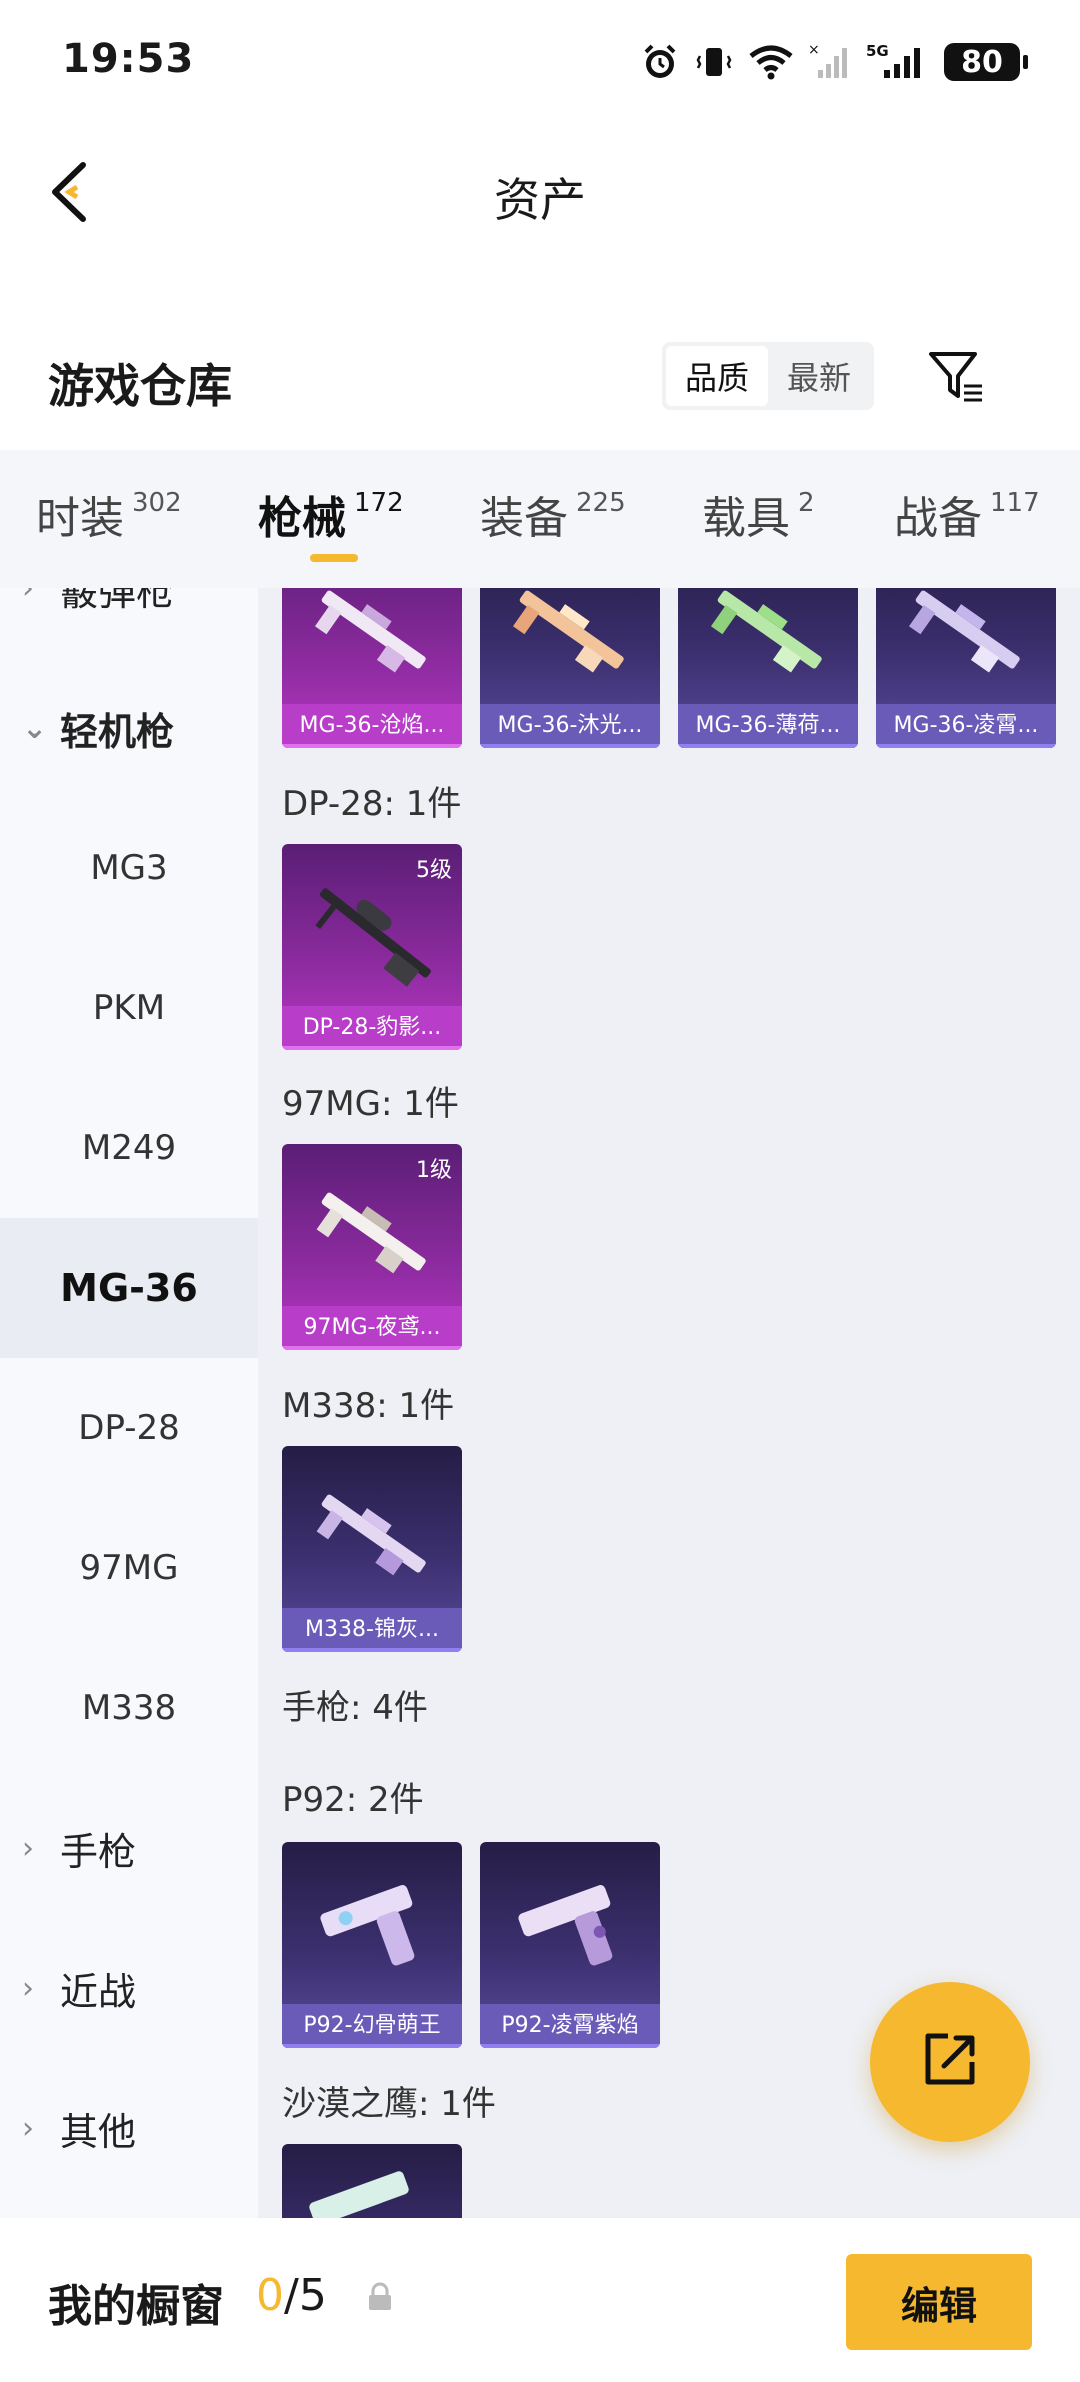 The width and height of the screenshot is (1080, 2382). What do you see at coordinates (540, 62) in the screenshot?
I see `status-bar: 19:53 × 5G 80` at bounding box center [540, 62].